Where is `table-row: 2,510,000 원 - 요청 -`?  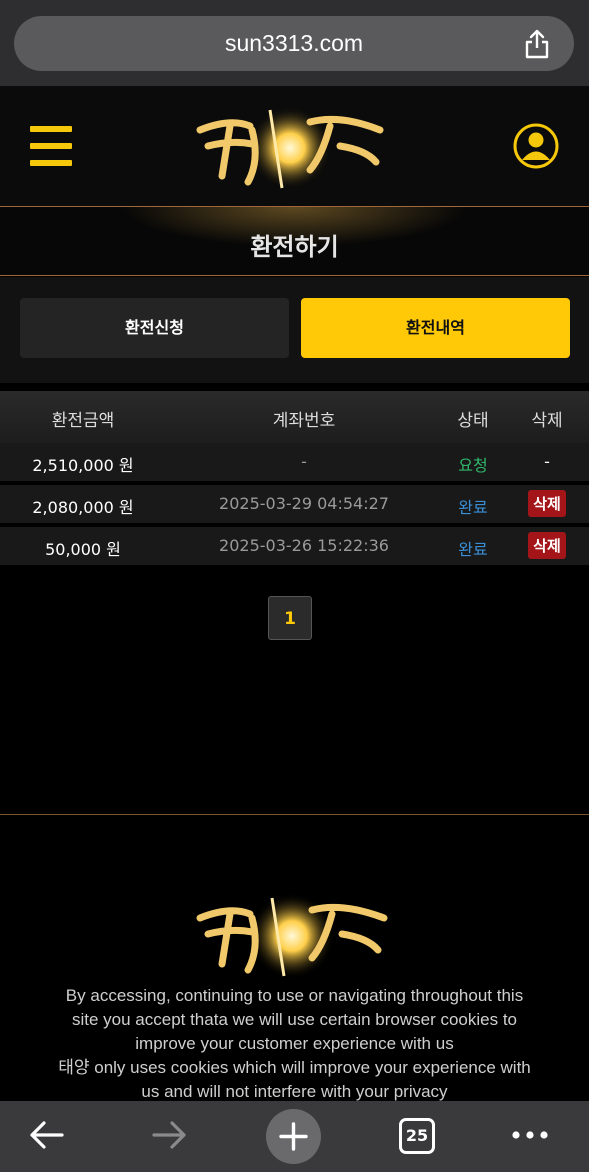 table-row: 2,510,000 원 - 요청 - is located at coordinates (294, 463).